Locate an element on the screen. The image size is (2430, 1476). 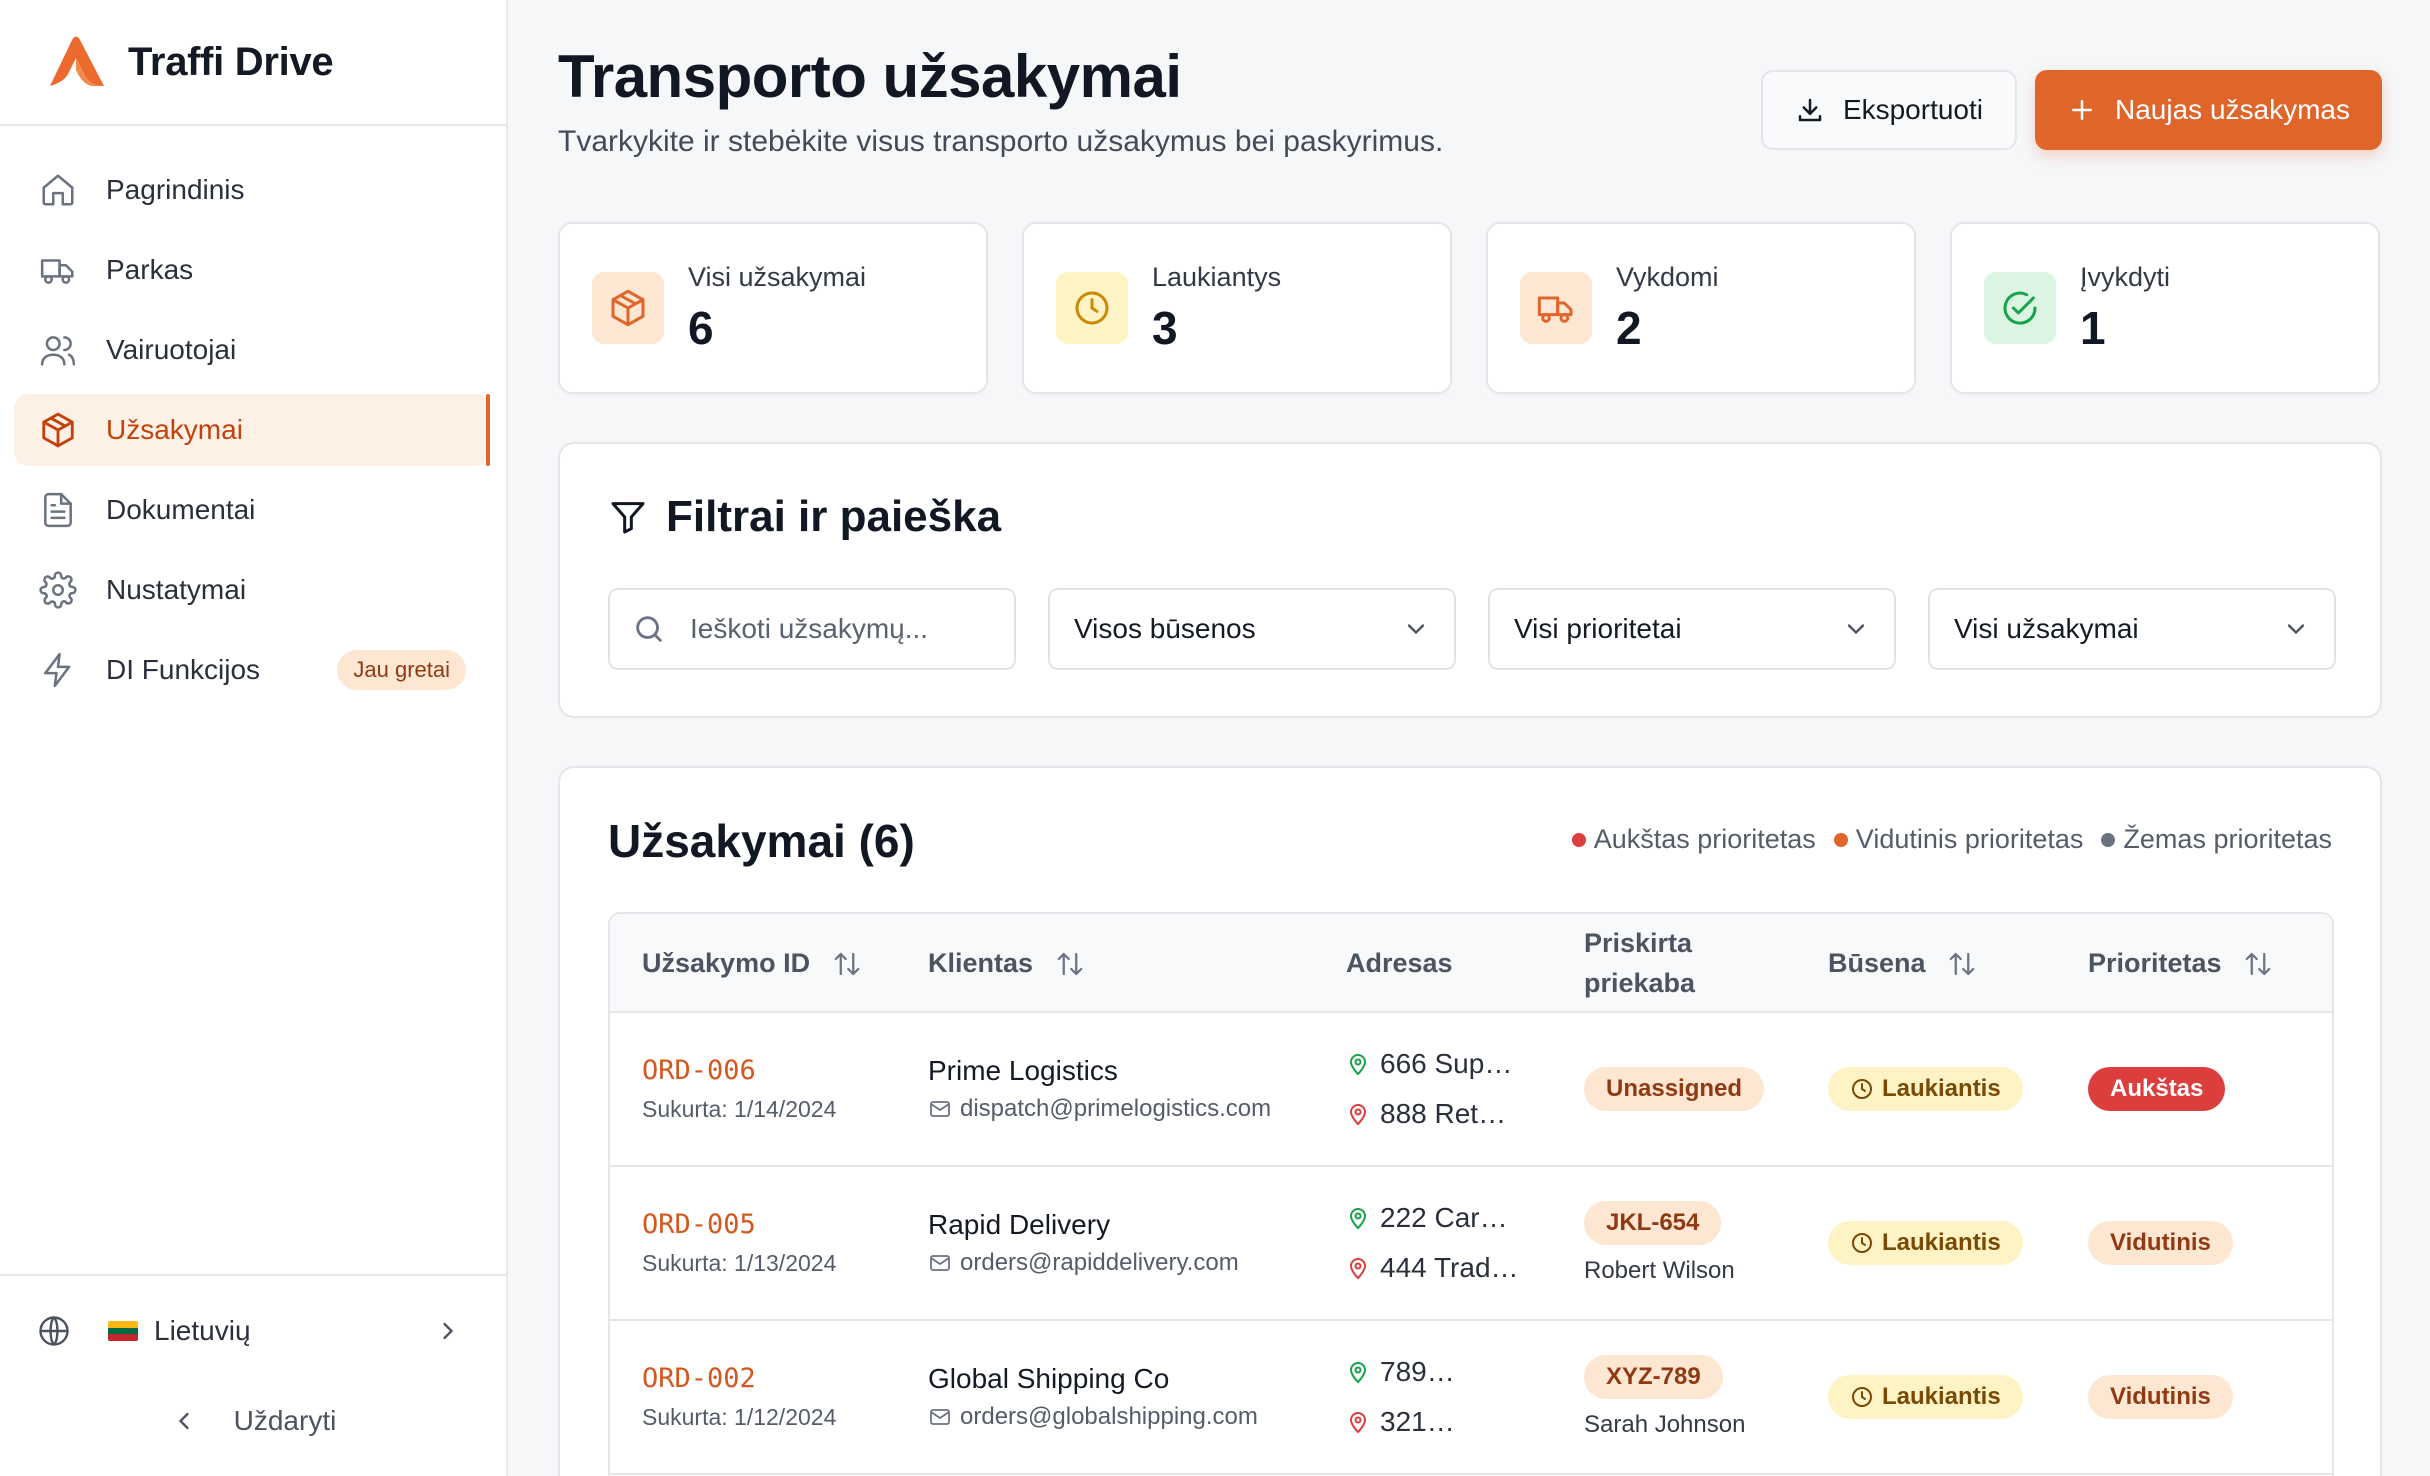
column-label: Priskirta priekaba is located at coordinates (1640, 962).